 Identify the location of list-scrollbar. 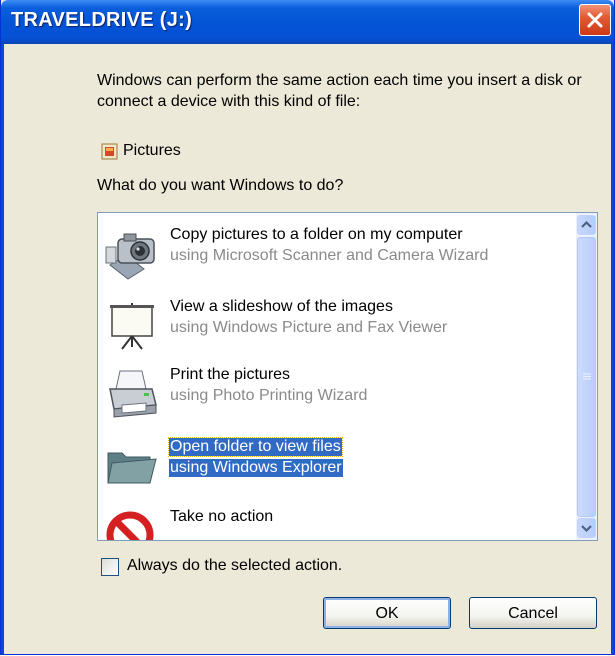
(586, 376).